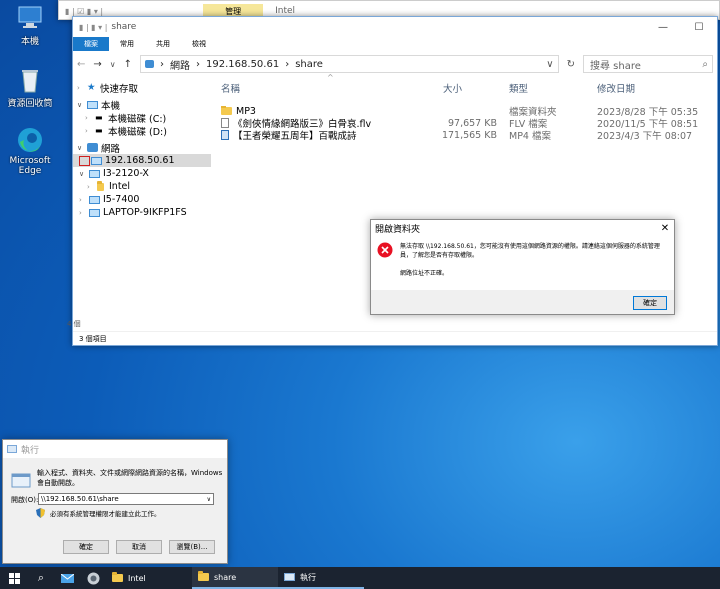 The width and height of the screenshot is (720, 589). What do you see at coordinates (137, 578) in the screenshot?
I see `taskbar-label: Intel` at bounding box center [137, 578].